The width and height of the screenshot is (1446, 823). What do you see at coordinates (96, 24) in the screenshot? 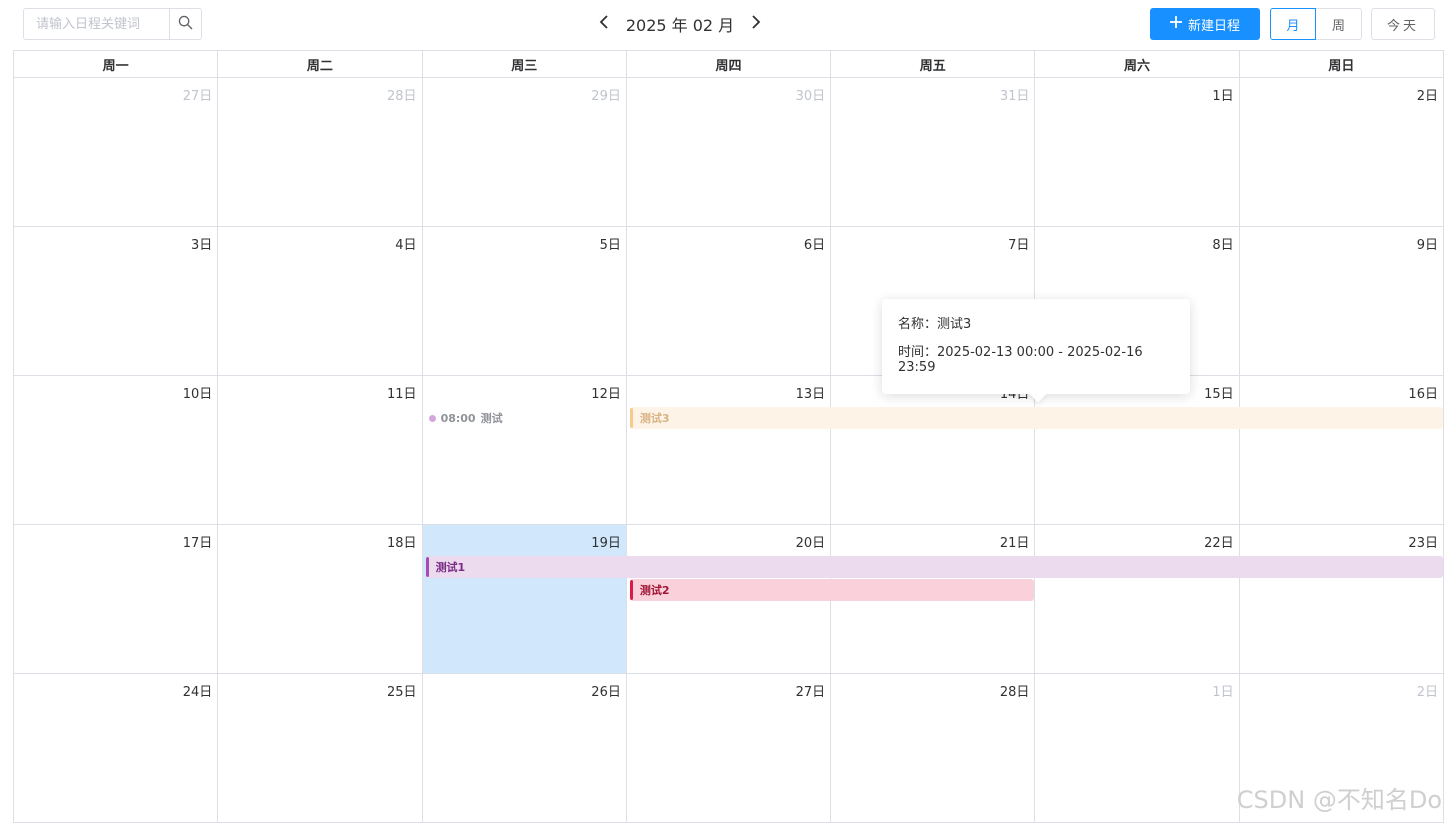
I see `search-input` at bounding box center [96, 24].